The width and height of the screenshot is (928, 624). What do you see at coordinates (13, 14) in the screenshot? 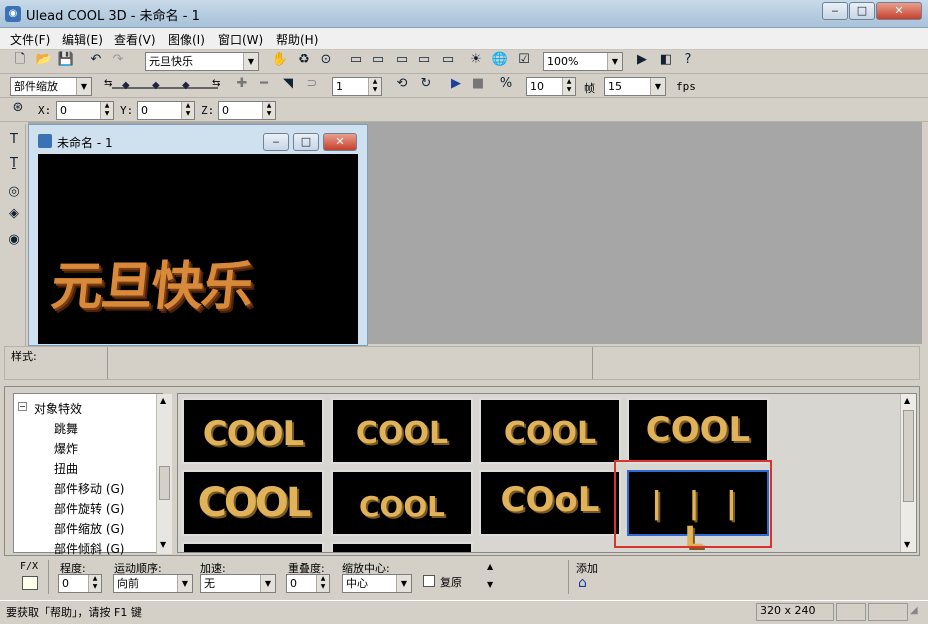
I see `app-icon: ◉` at bounding box center [13, 14].